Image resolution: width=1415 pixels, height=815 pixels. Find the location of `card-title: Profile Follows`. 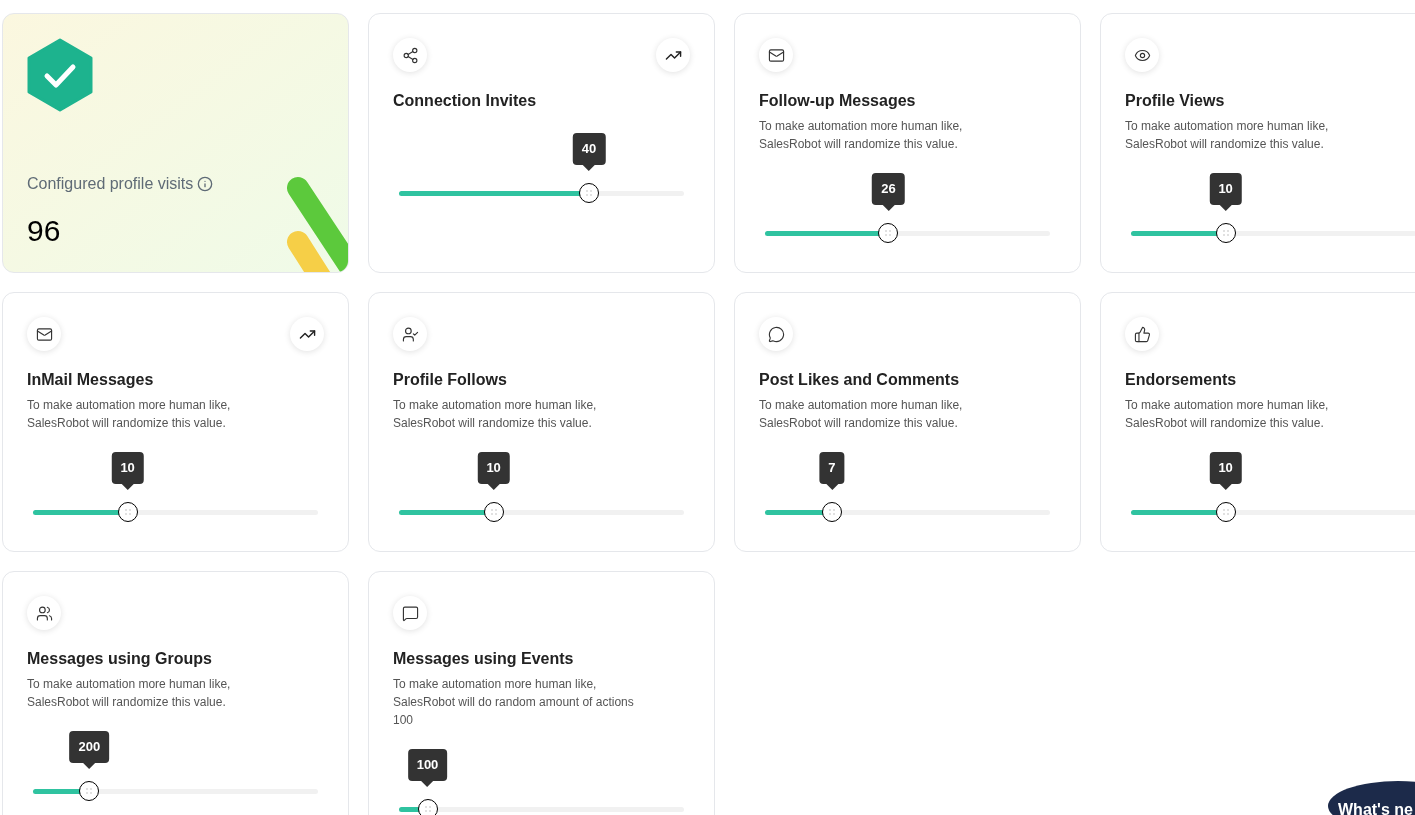

card-title: Profile Follows is located at coordinates (450, 380).